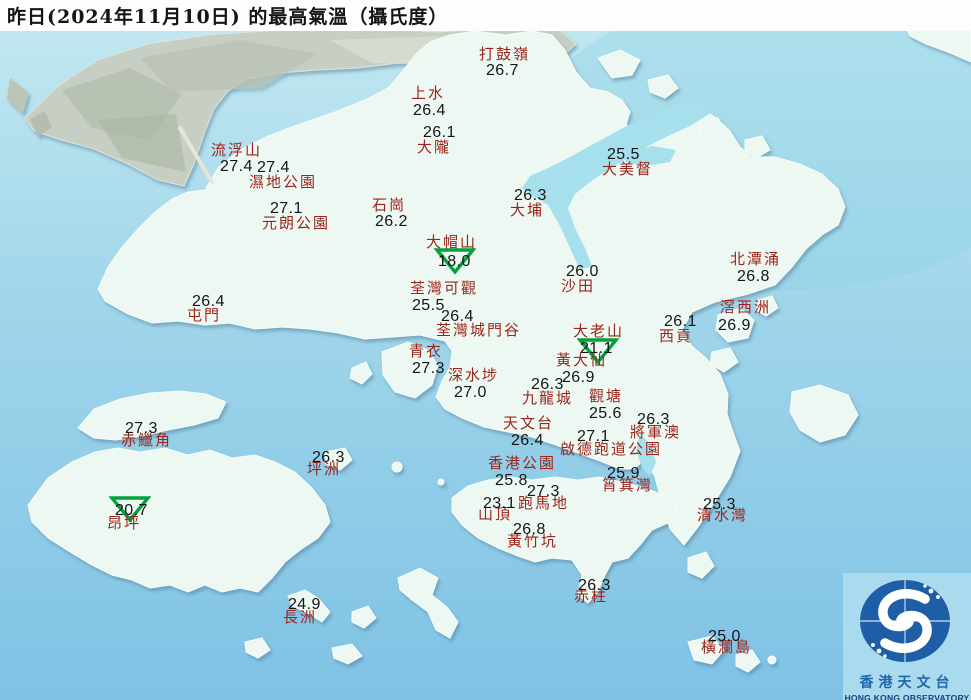  What do you see at coordinates (511, 480) in the screenshot?
I see `station-value: 25.8` at bounding box center [511, 480].